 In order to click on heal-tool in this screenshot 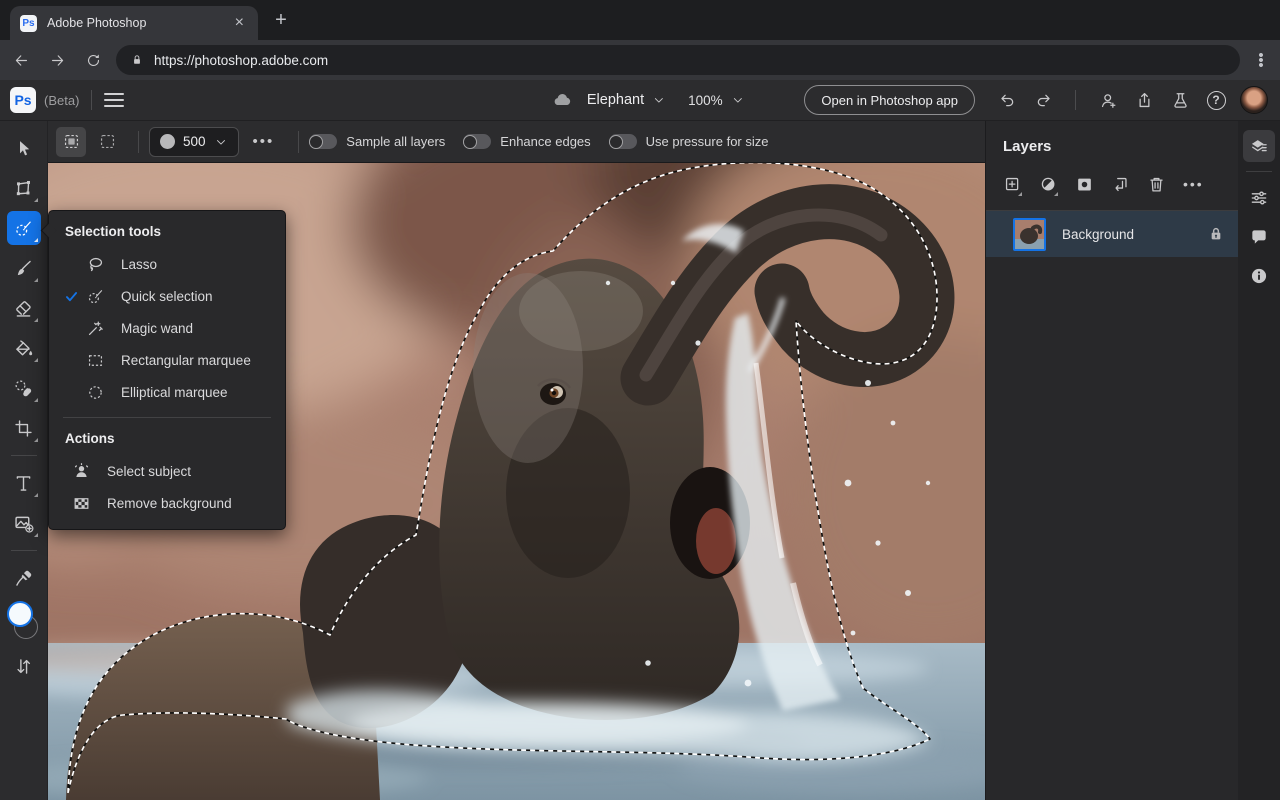, I will do `click(24, 388)`.